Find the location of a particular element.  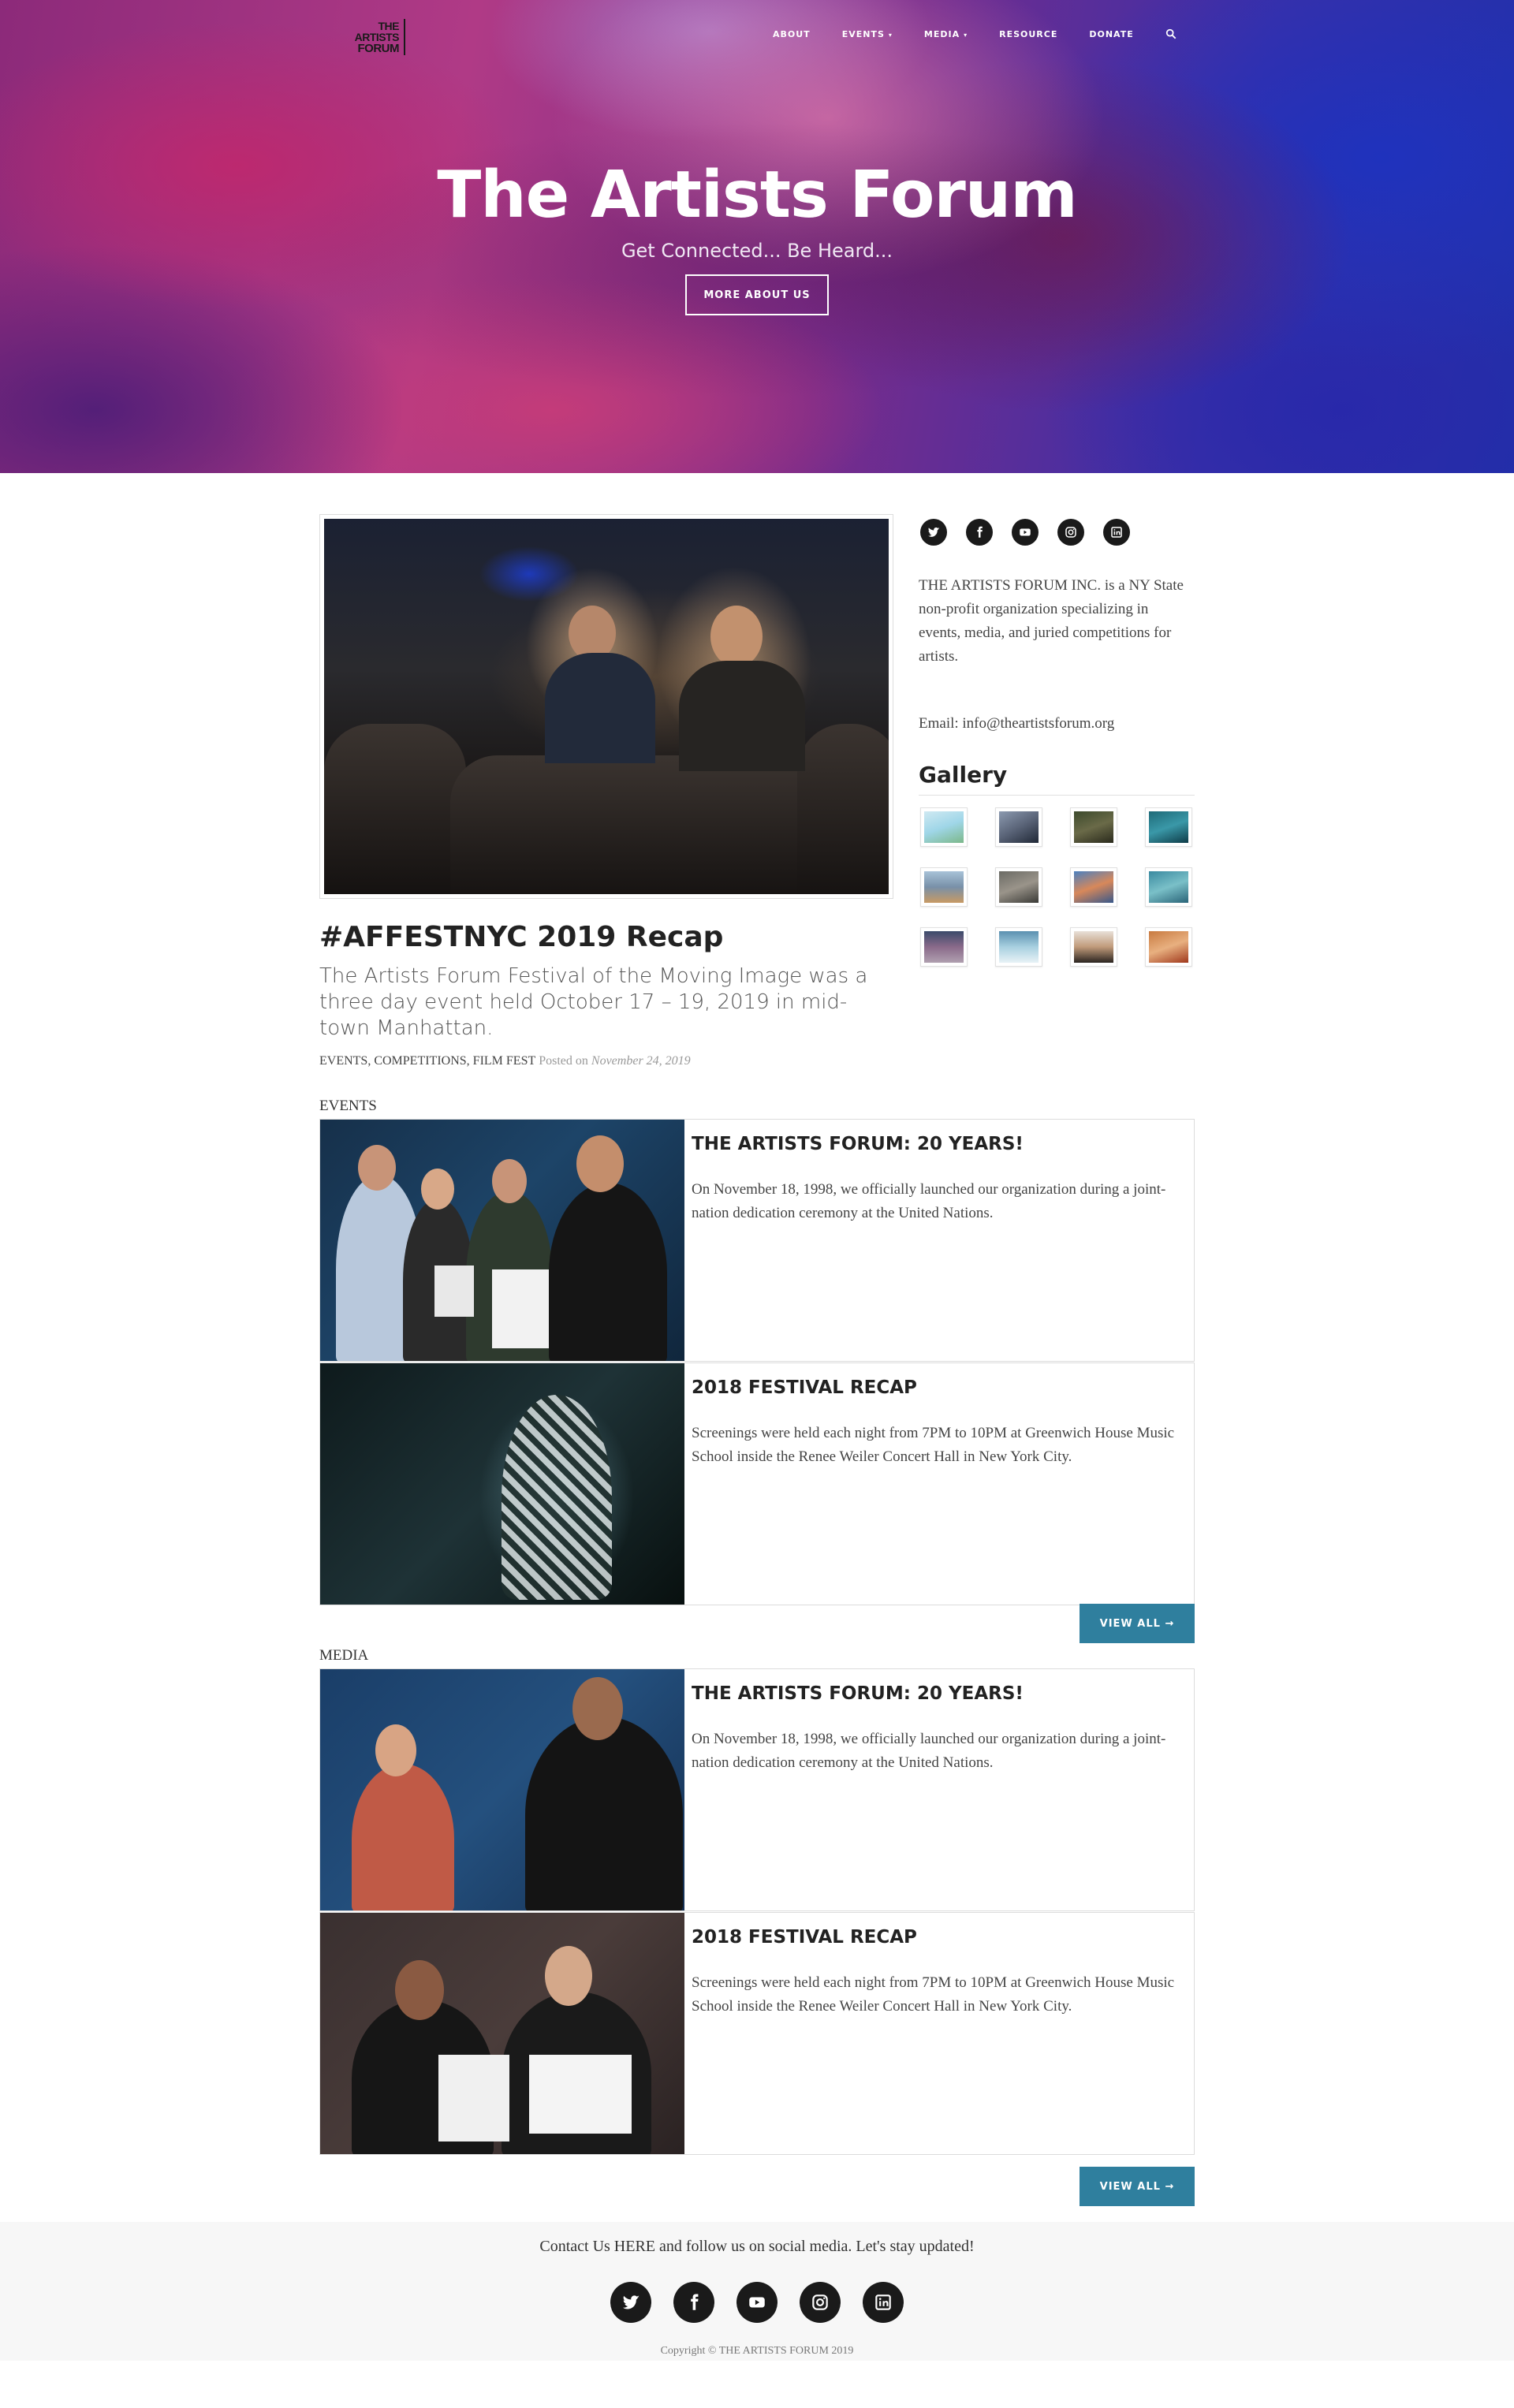

nav-item-about: ABOUT is located at coordinates (792, 34).